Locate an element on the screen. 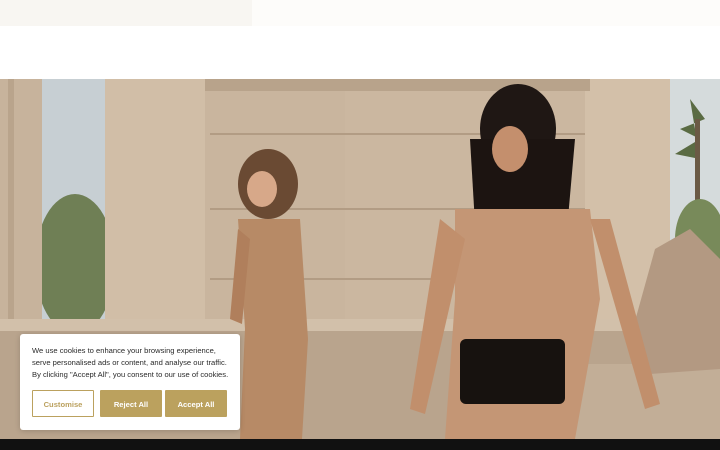 This screenshot has height=450, width=720. top-bar-left-block is located at coordinates (126, 13).